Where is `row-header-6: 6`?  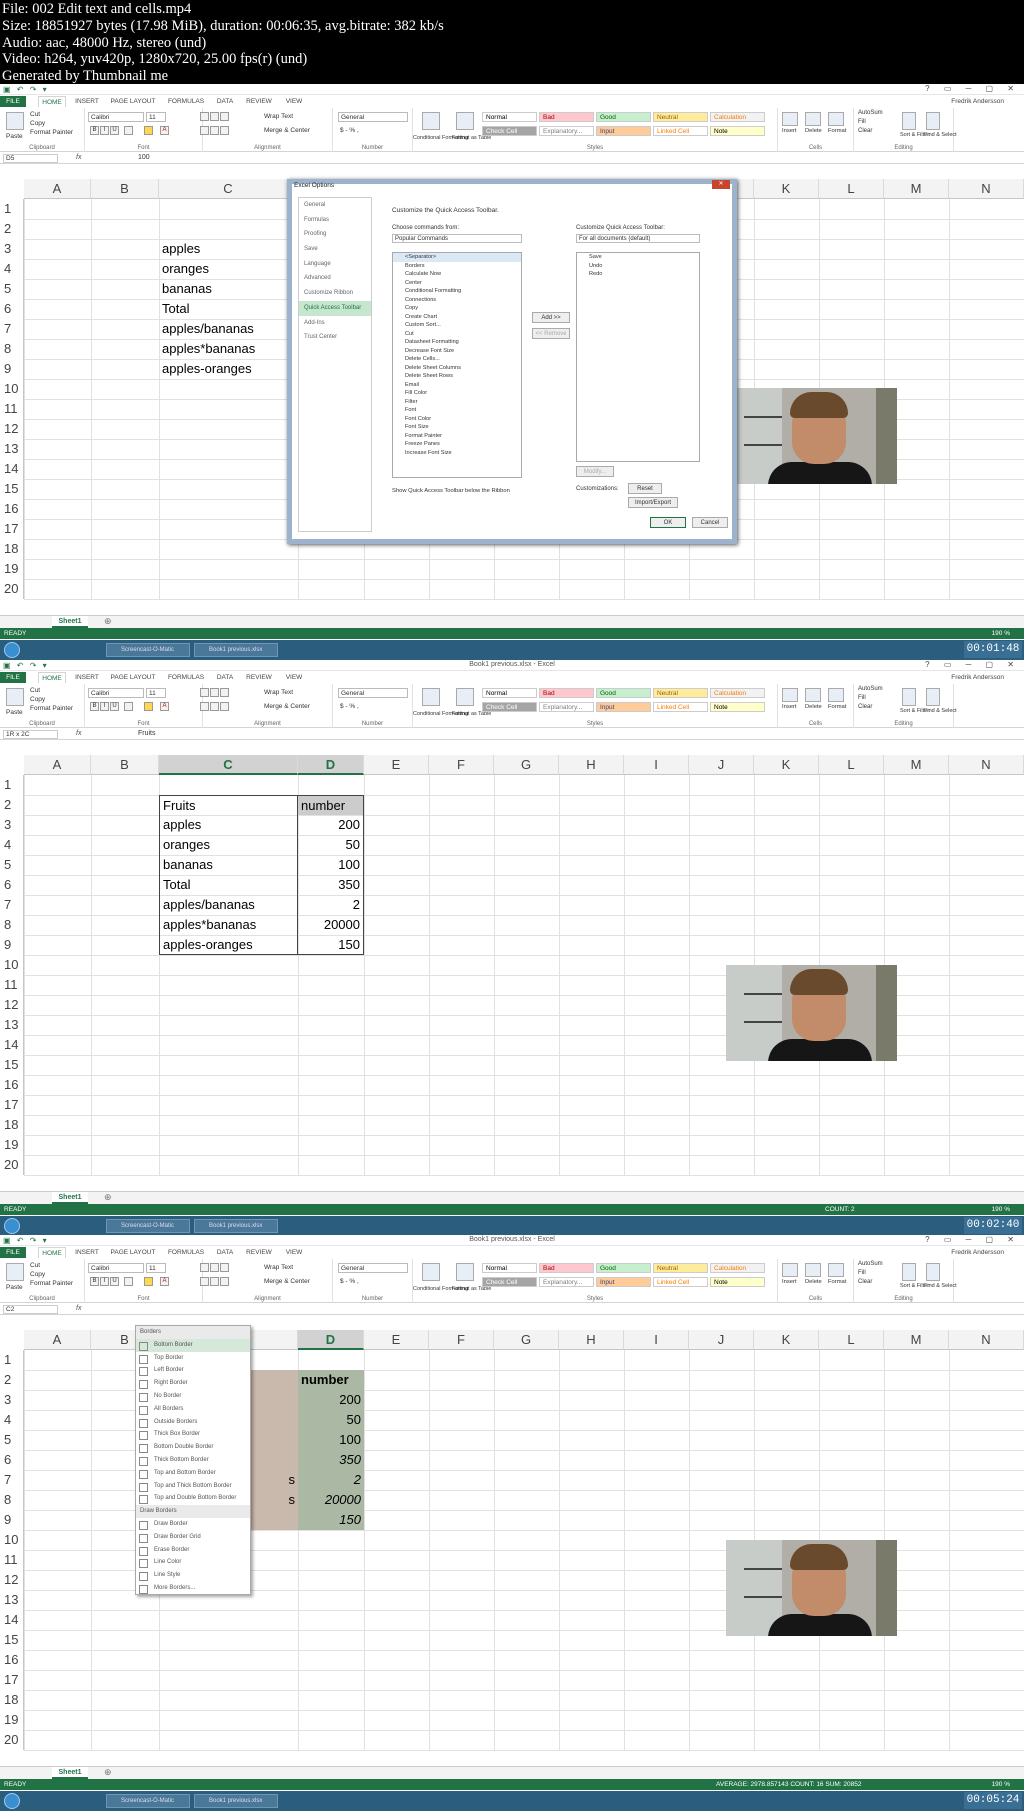 row-header-6: 6 is located at coordinates (12, 309).